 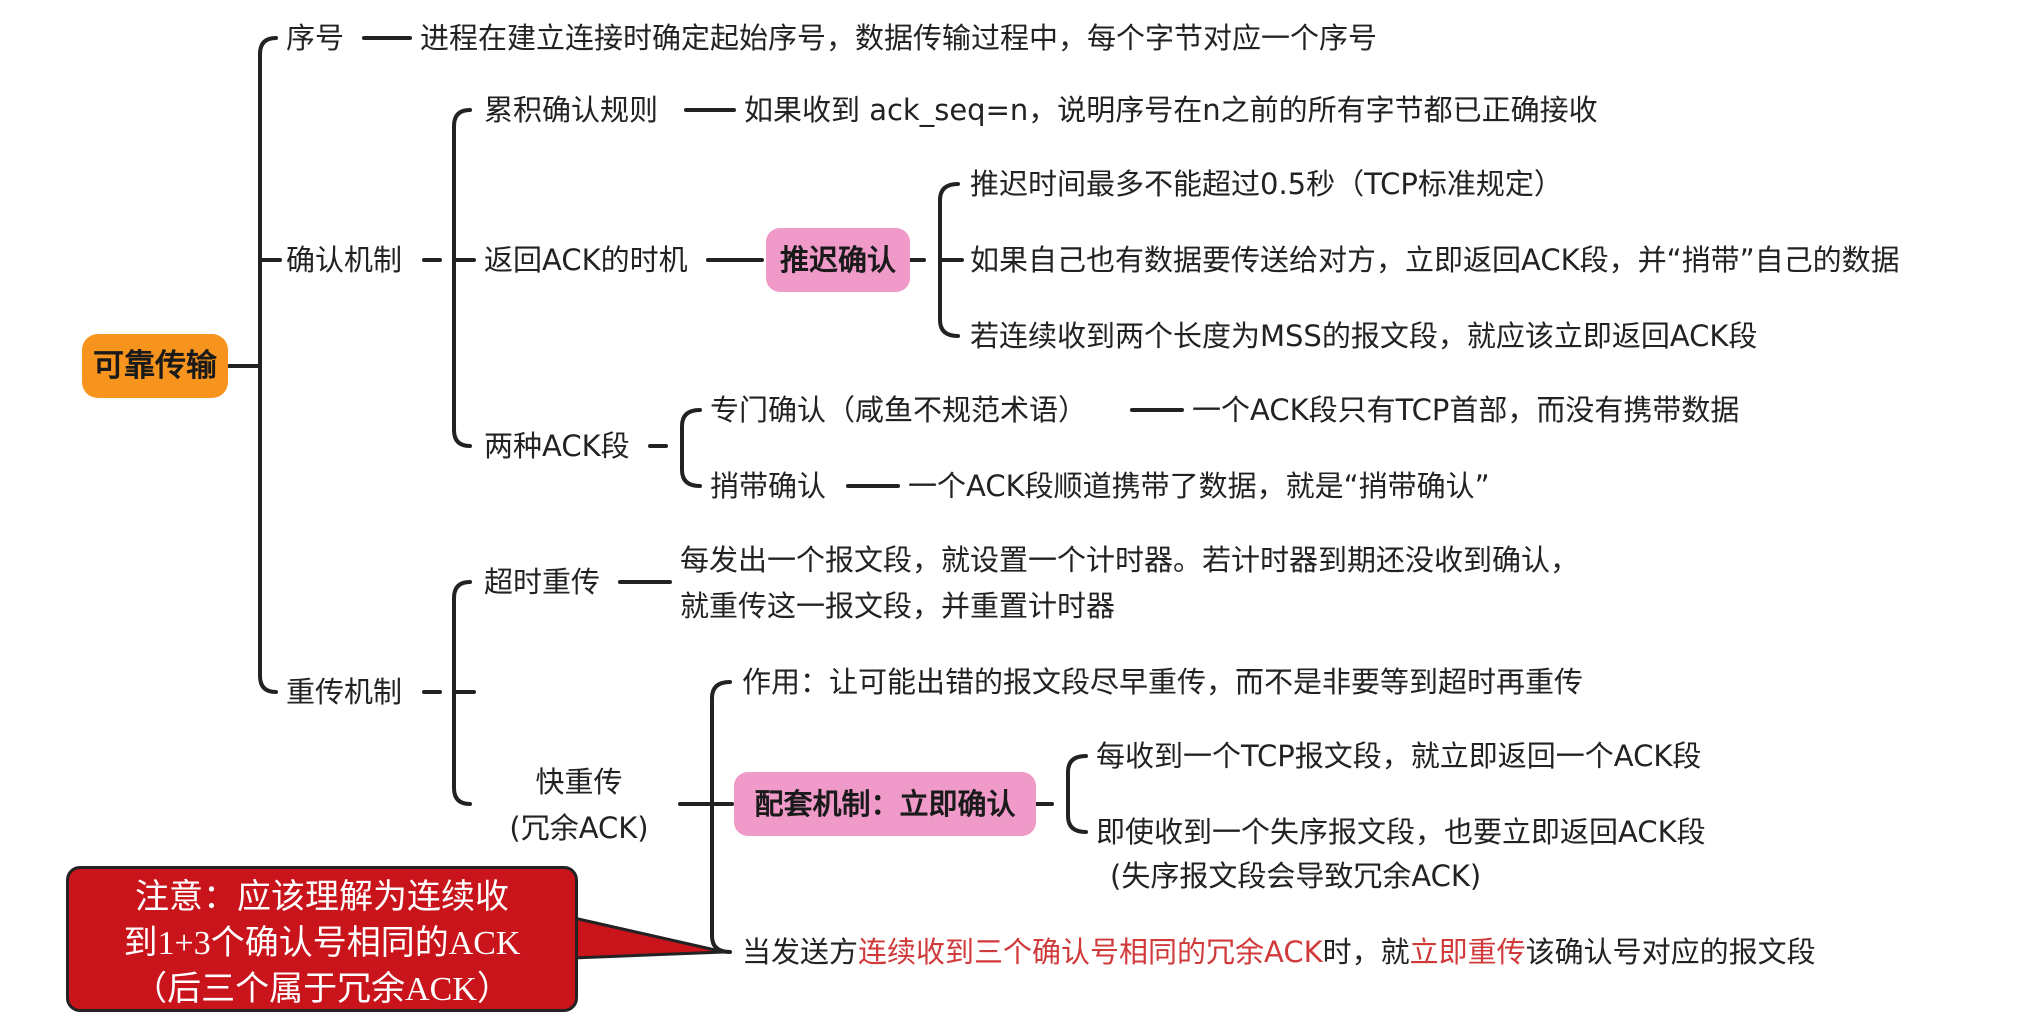 I want to click on support-item-3: (失序报文段会导致冗余ACK), so click(x=1296, y=876).